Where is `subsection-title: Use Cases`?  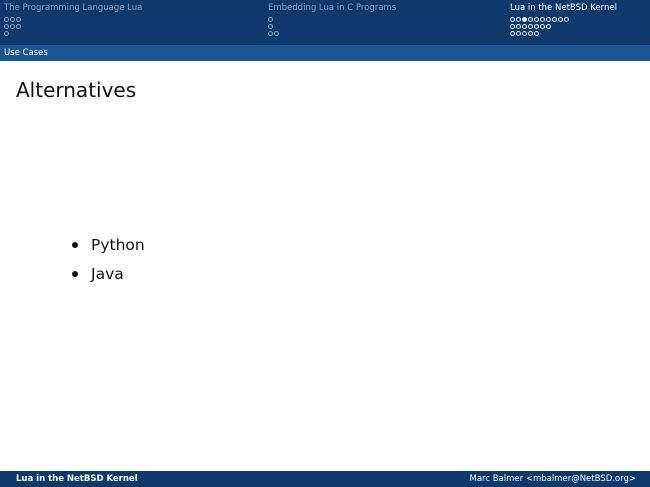
subsection-title: Use Cases is located at coordinates (26, 53).